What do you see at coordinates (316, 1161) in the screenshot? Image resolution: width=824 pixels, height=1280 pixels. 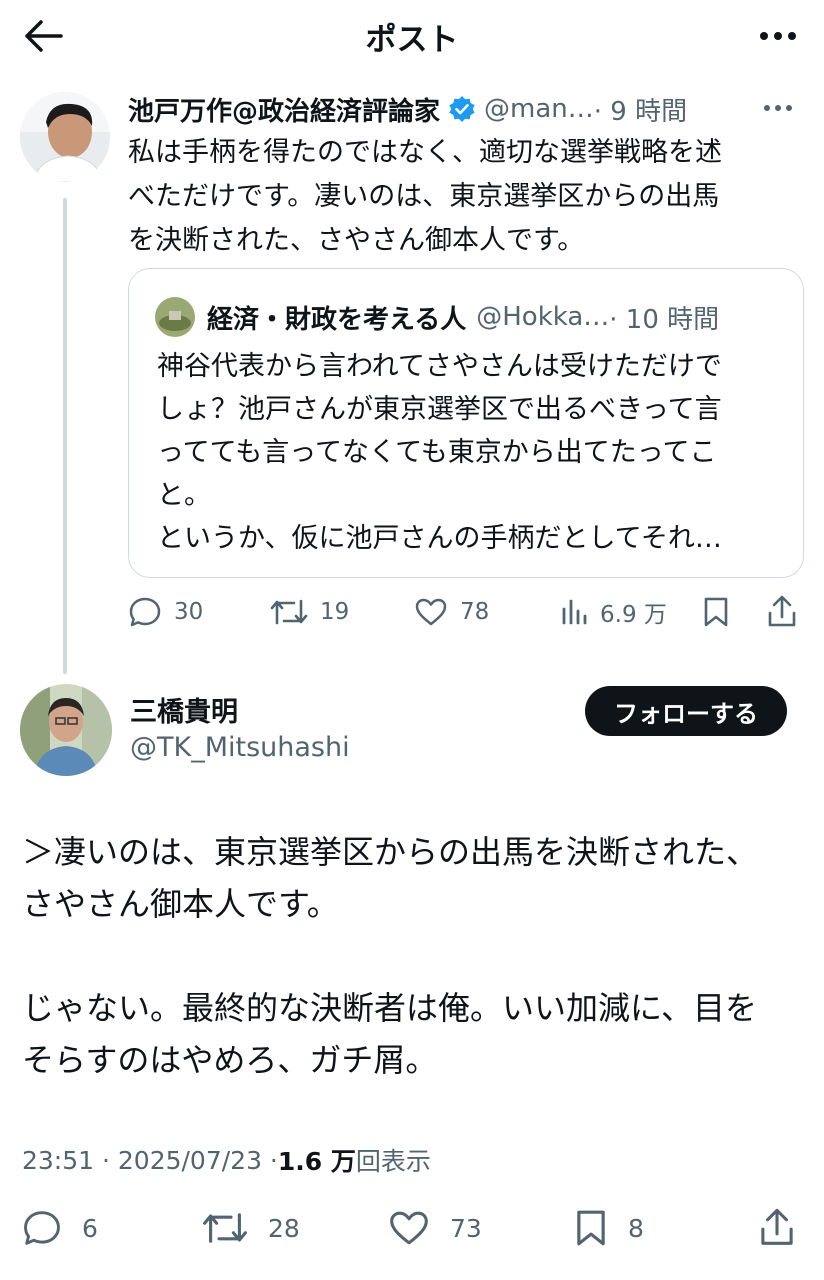 I see `views-count: 1.6 万` at bounding box center [316, 1161].